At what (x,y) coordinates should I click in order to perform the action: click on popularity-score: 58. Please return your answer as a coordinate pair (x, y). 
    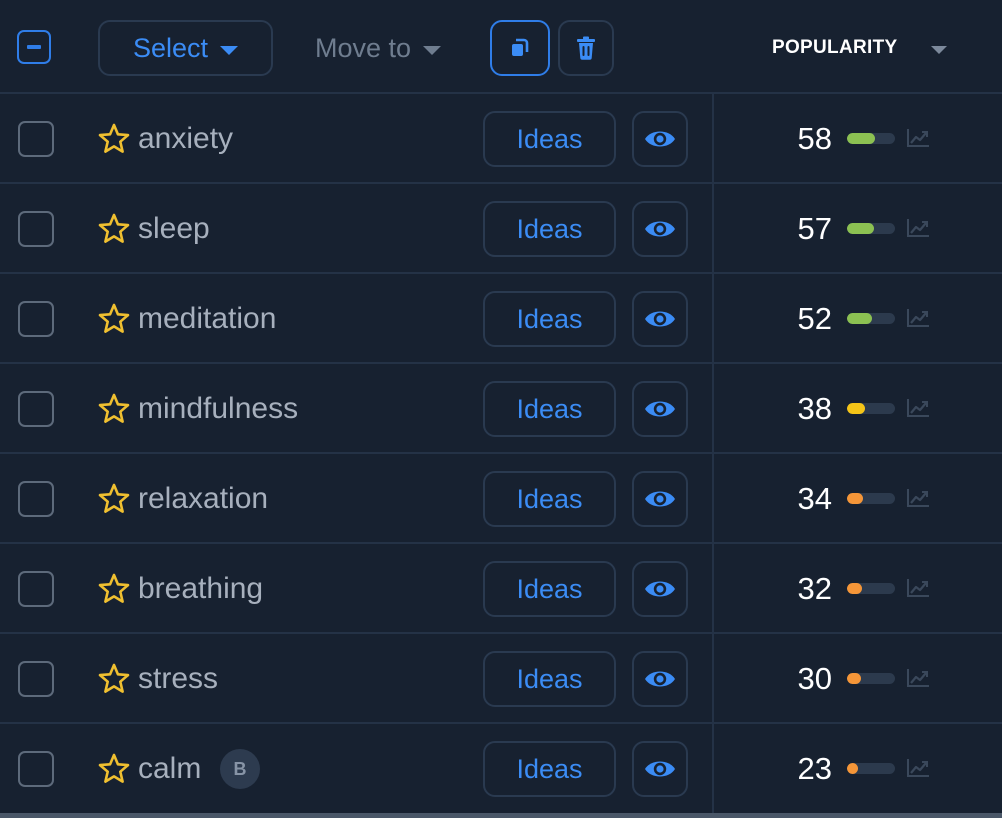
    Looking at the image, I should click on (814, 138).